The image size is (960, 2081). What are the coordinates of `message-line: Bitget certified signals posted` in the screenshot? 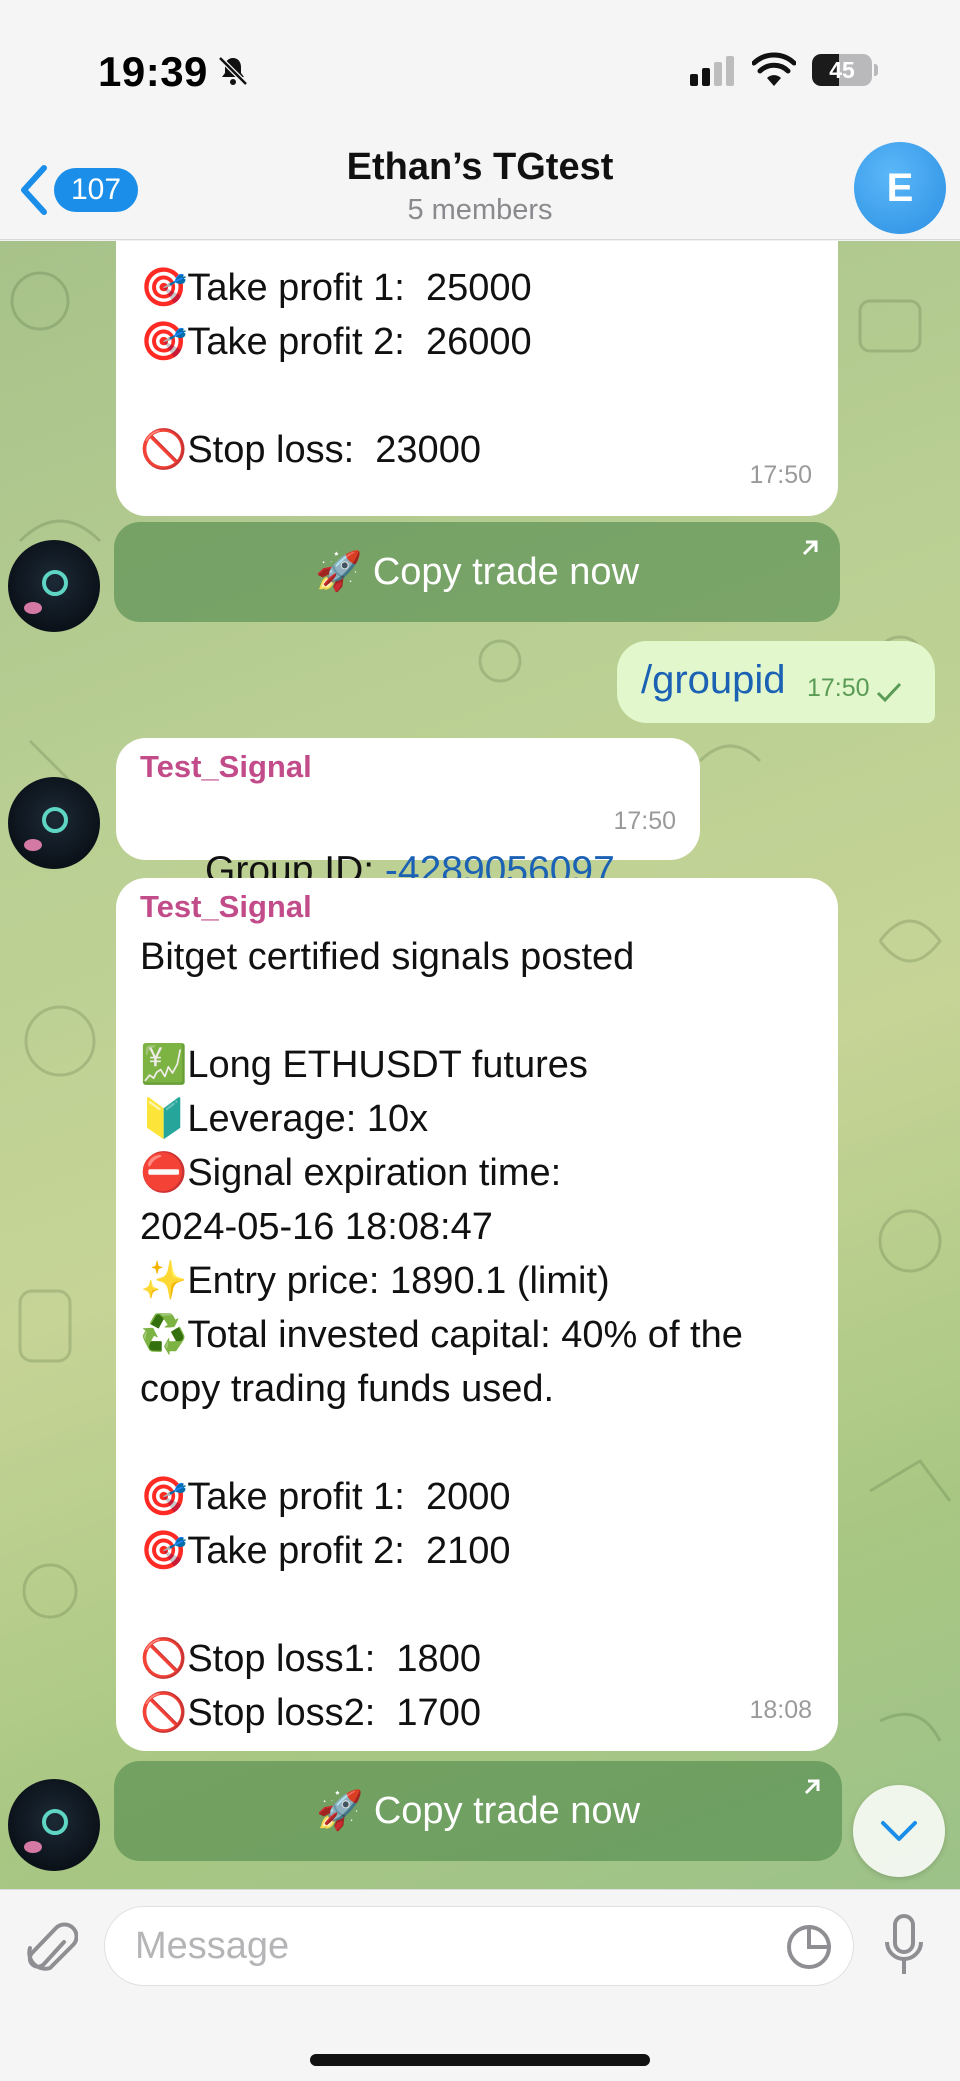 It's located at (387, 957).